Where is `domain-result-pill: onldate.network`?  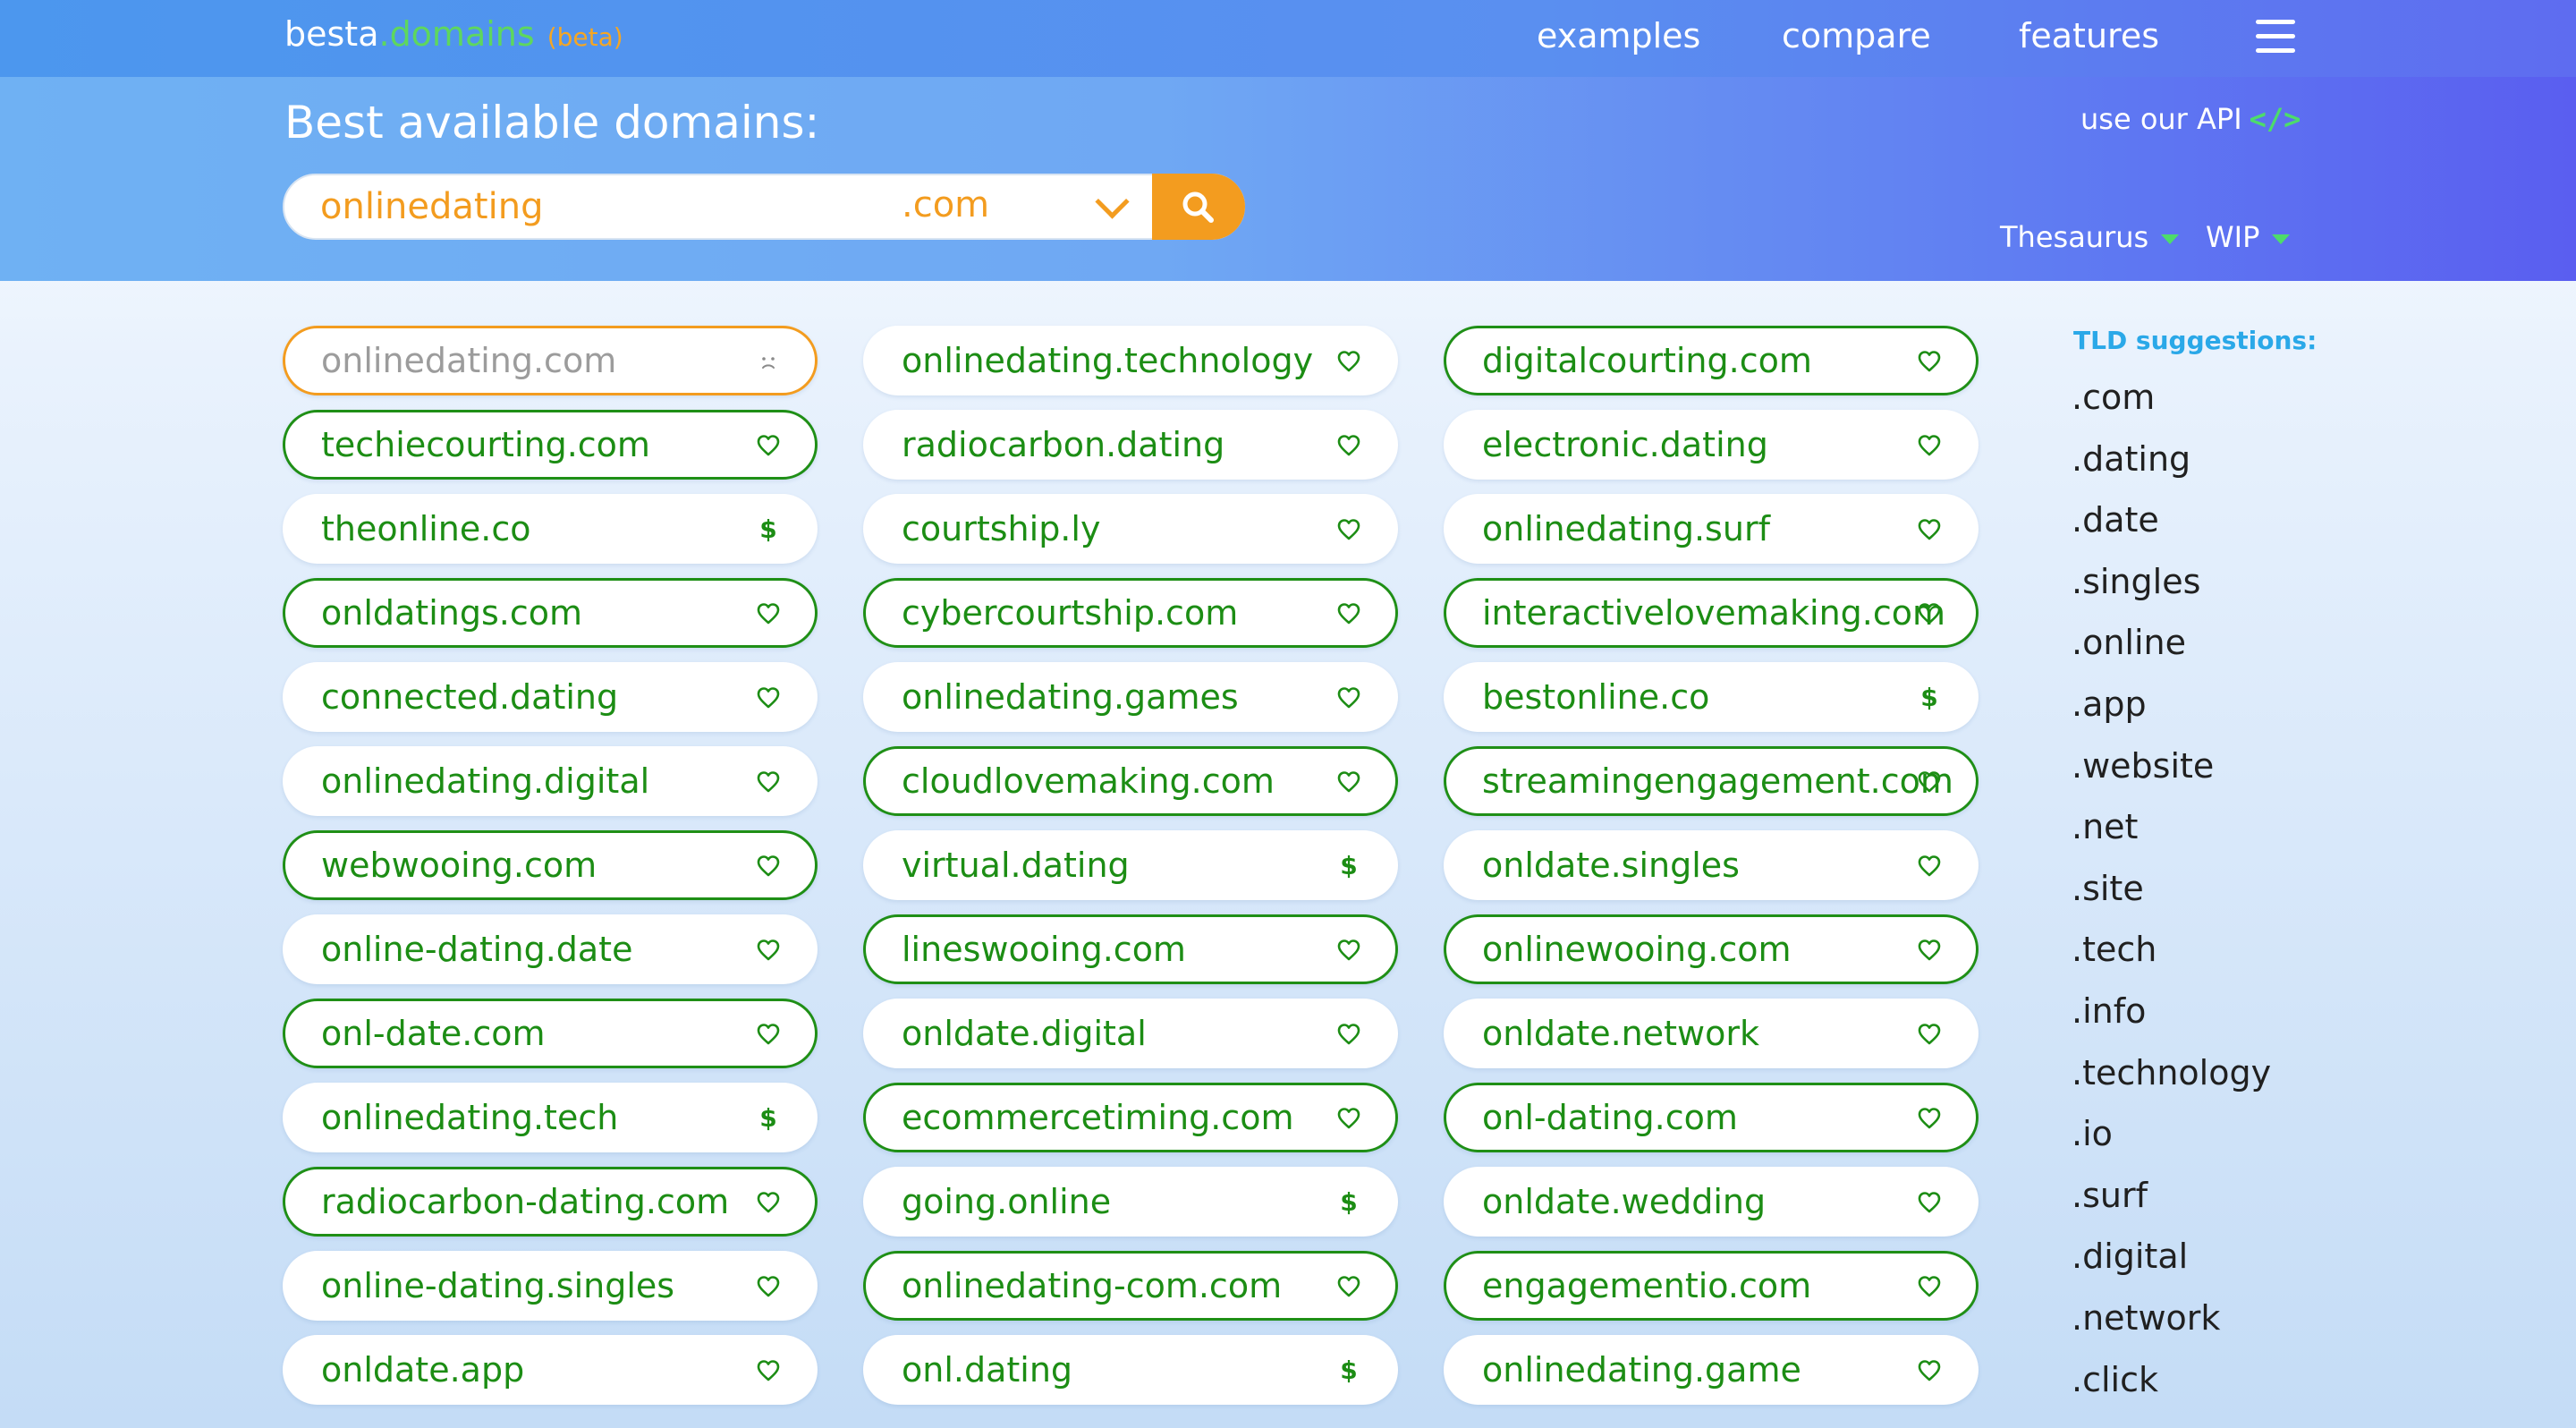 domain-result-pill: onldate.network is located at coordinates (1711, 1033).